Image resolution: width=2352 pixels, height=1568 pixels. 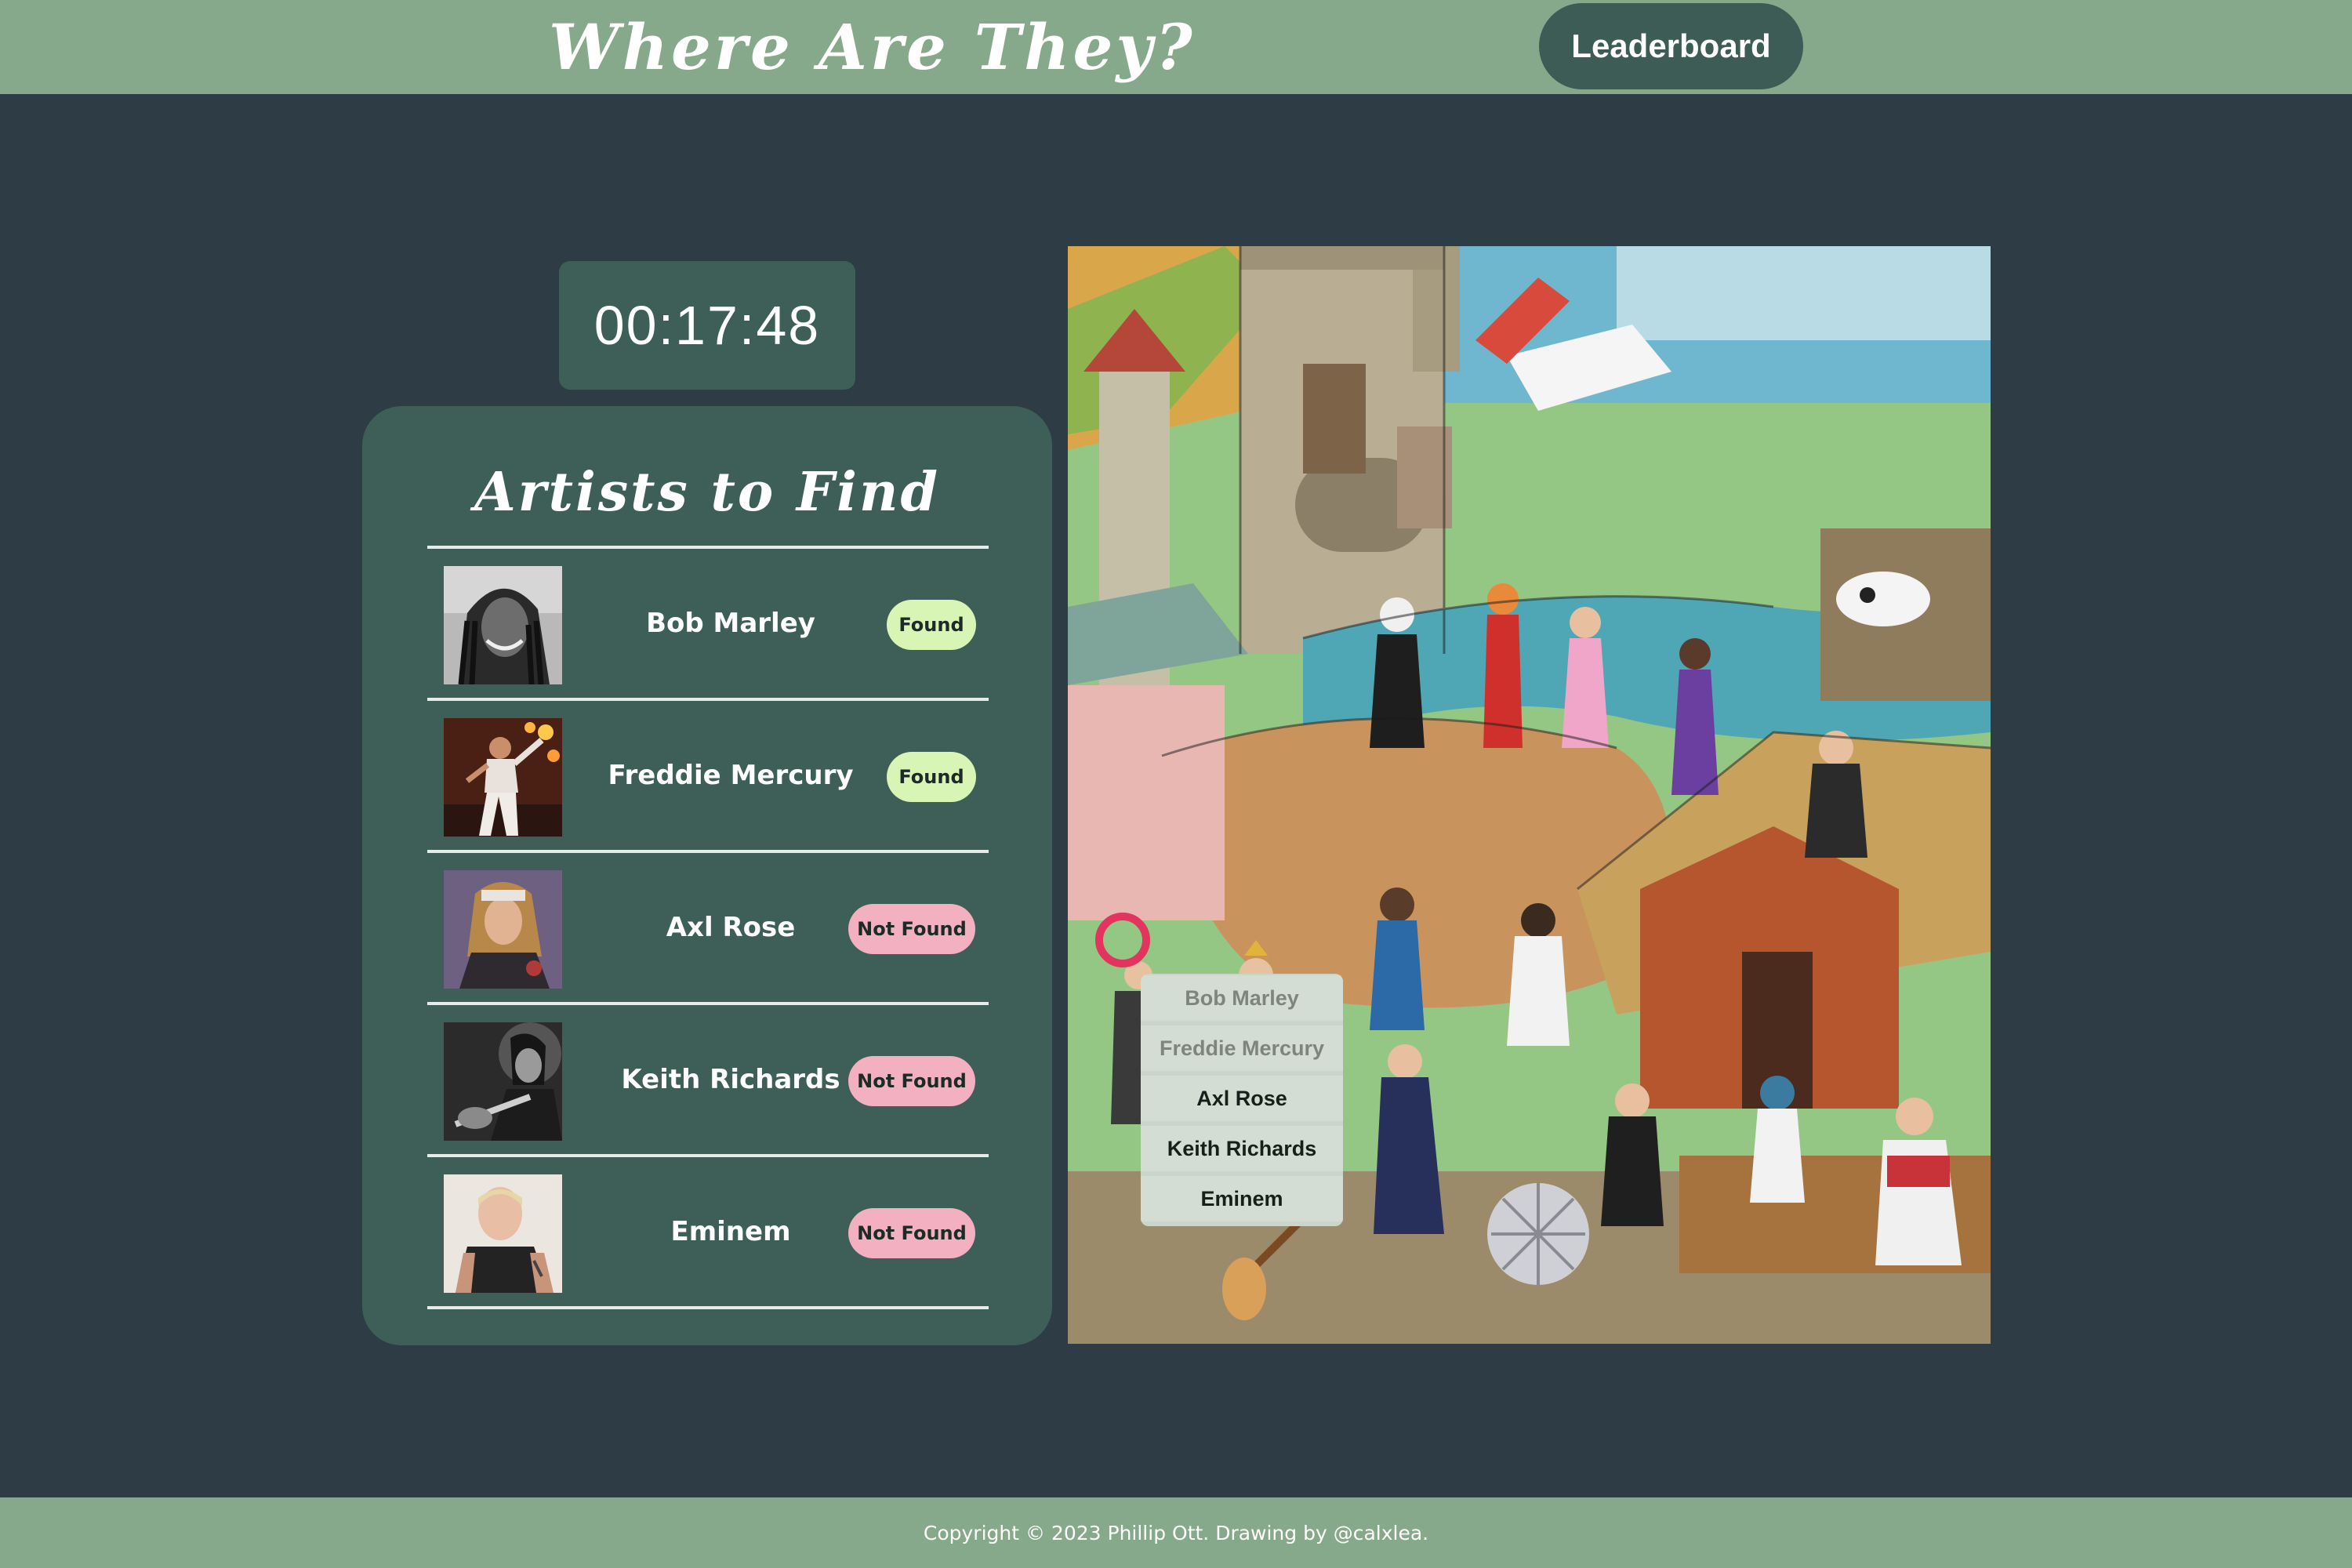 What do you see at coordinates (1242, 998) in the screenshot?
I see `dropdown-option-bob-marley: Bob Marley` at bounding box center [1242, 998].